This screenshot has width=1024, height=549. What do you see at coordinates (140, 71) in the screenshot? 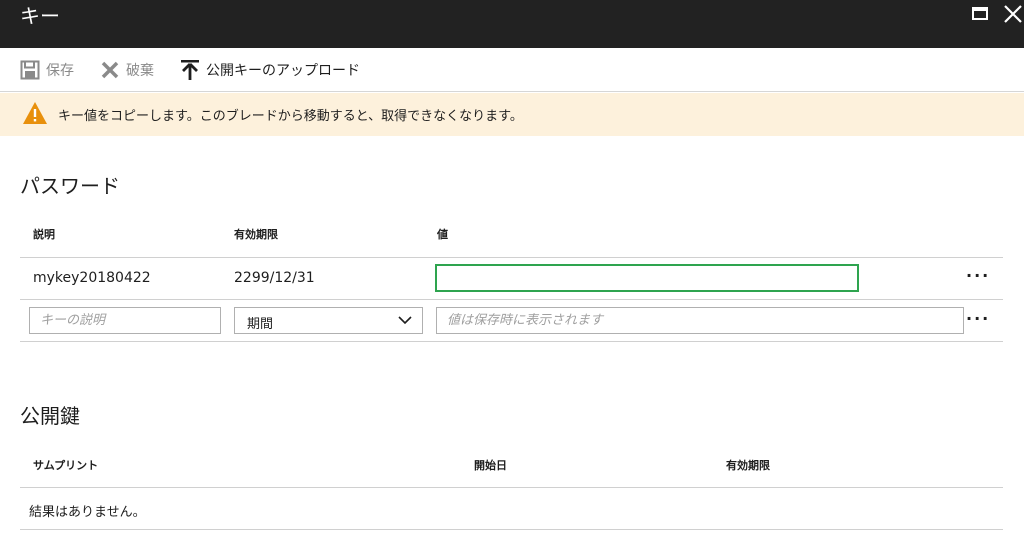
I see `discard-label: 破棄` at bounding box center [140, 71].